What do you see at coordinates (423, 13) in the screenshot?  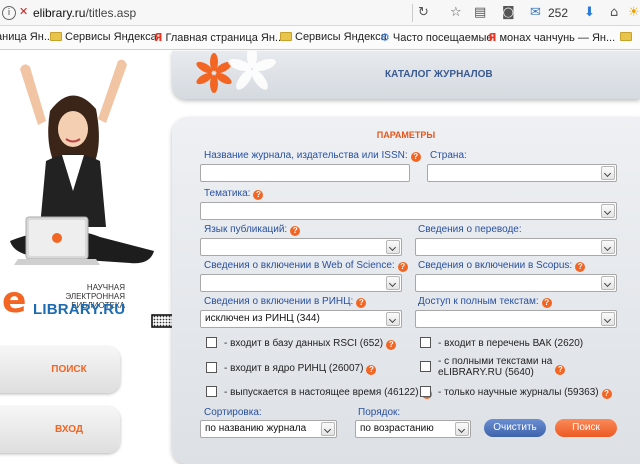 I see `reload-icon: ↻` at bounding box center [423, 13].